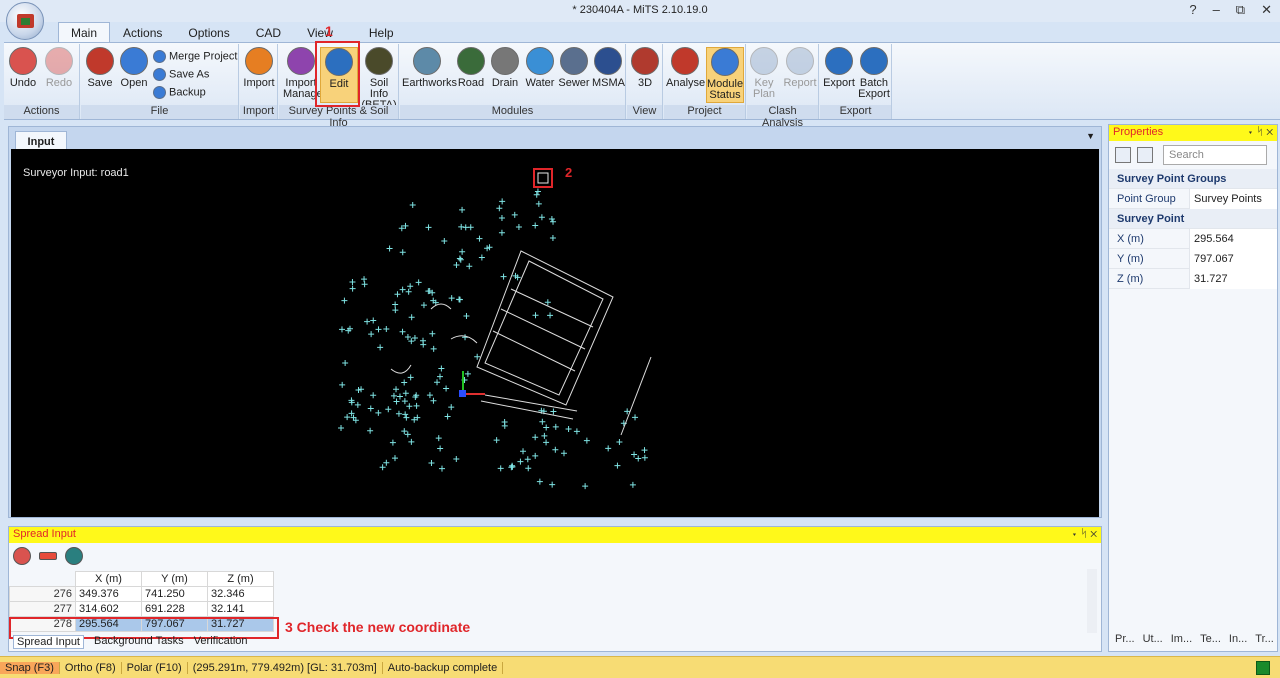  Describe the element at coordinates (142, 32) in the screenshot. I see `tab-actions: Actions` at that location.